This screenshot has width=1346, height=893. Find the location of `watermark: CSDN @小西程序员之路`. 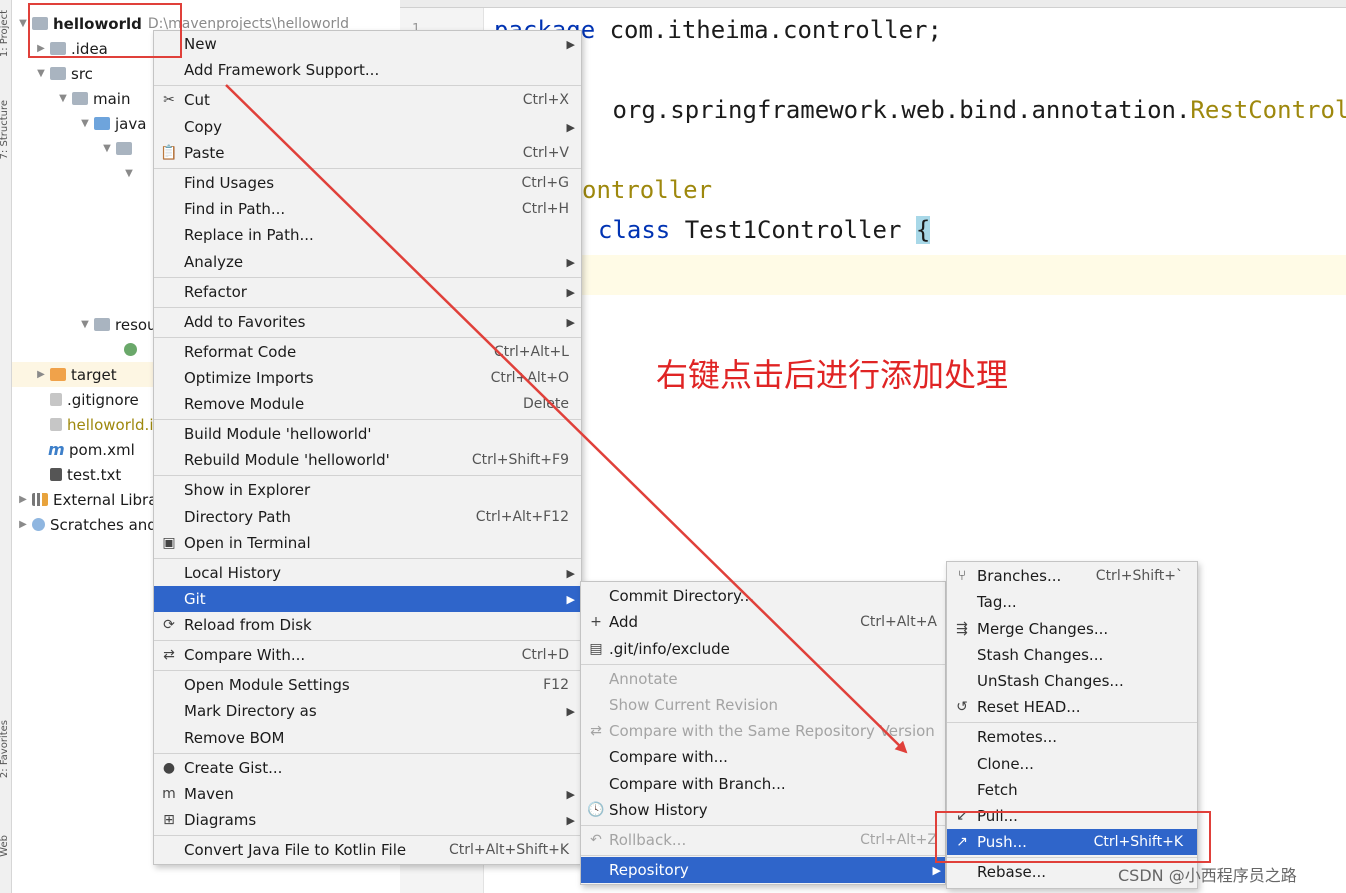

watermark: CSDN @小西程序员之路 is located at coordinates (1207, 875).